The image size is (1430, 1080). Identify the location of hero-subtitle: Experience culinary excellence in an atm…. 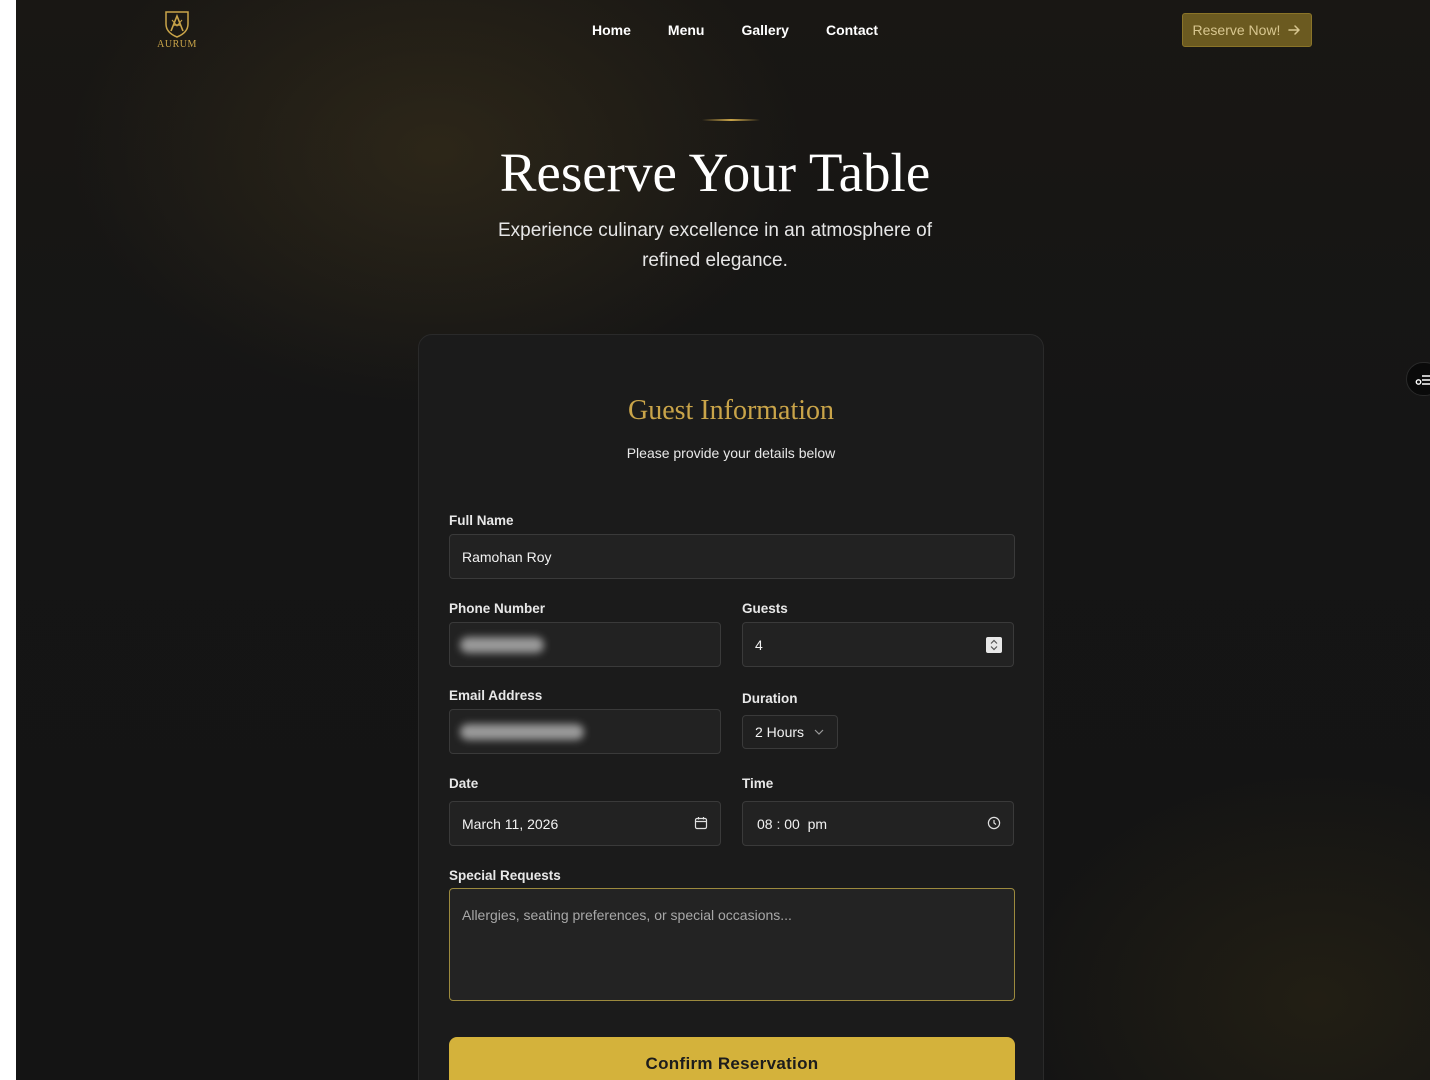
(723, 246).